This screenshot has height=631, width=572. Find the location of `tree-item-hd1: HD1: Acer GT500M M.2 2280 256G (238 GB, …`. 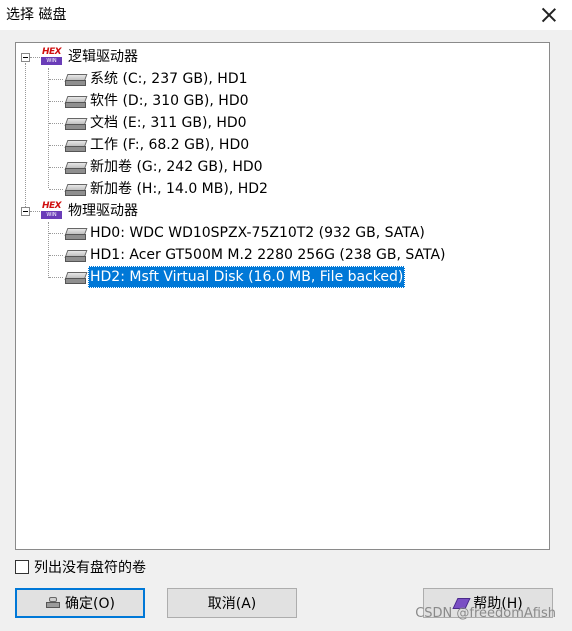

tree-item-hd1: HD1: Acer GT500M M.2 2280 256G (238 GB, … is located at coordinates (268, 255).